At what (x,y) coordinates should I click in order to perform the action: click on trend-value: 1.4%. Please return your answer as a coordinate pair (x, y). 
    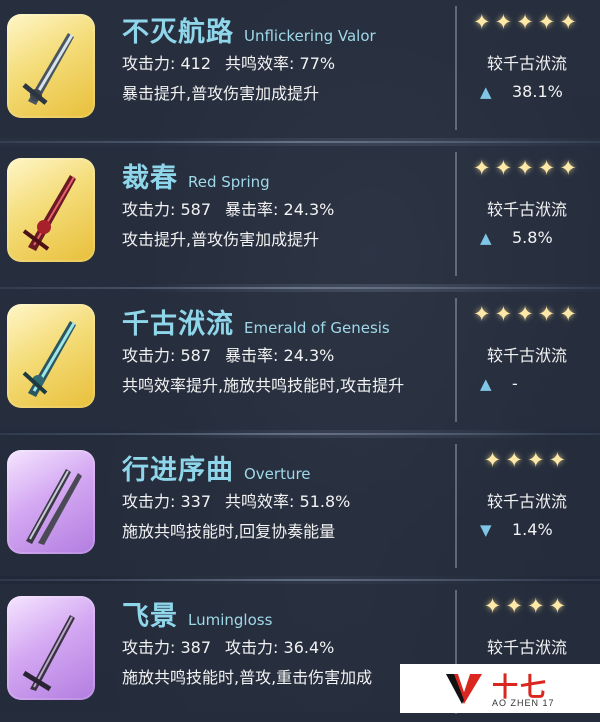
    Looking at the image, I should click on (532, 529).